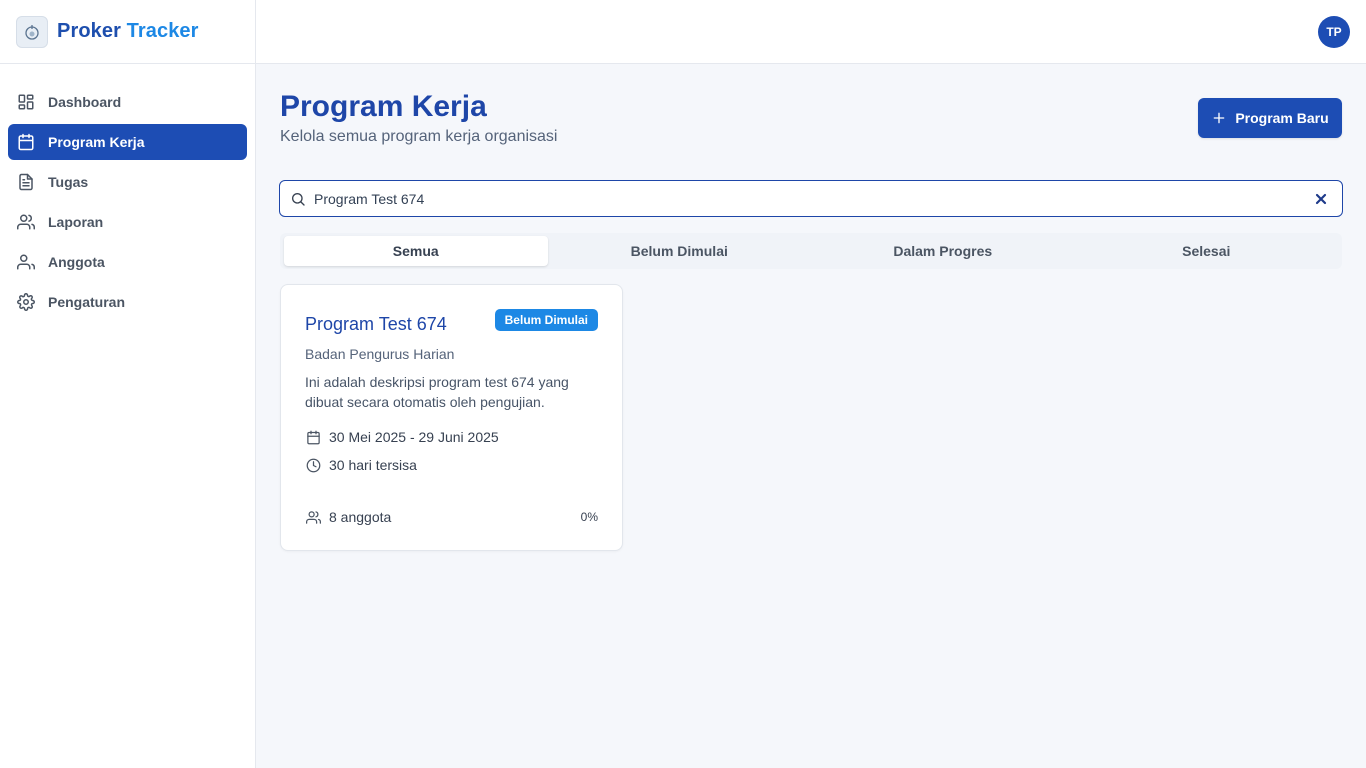  What do you see at coordinates (127, 102) in the screenshot?
I see `sidebar-item-dashboard: Dashboard` at bounding box center [127, 102].